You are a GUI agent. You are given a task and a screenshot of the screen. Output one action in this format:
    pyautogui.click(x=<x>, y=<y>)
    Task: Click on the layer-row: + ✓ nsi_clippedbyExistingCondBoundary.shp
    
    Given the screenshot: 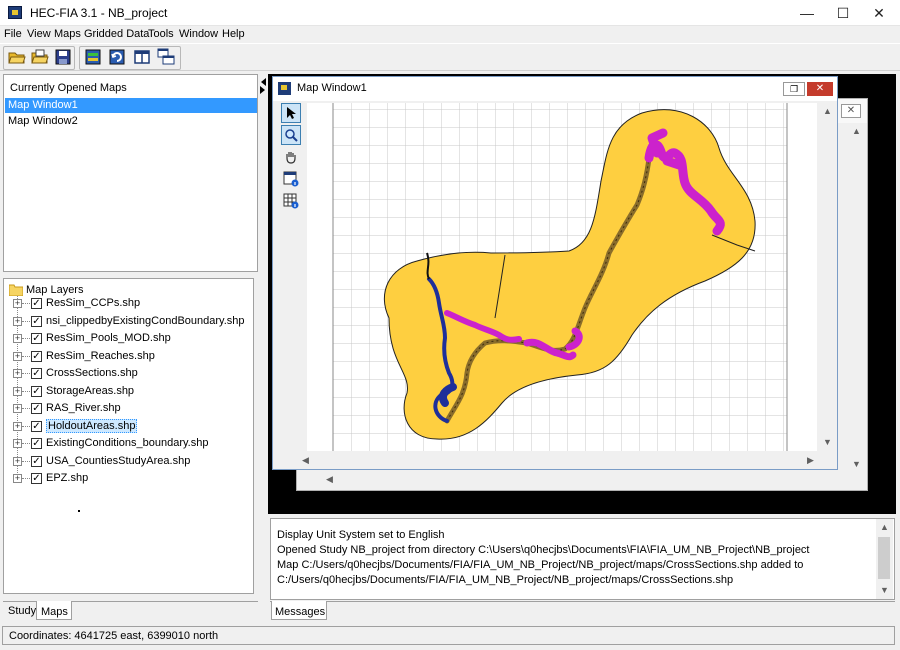 What is the action you would take?
    pyautogui.click(x=129, y=321)
    